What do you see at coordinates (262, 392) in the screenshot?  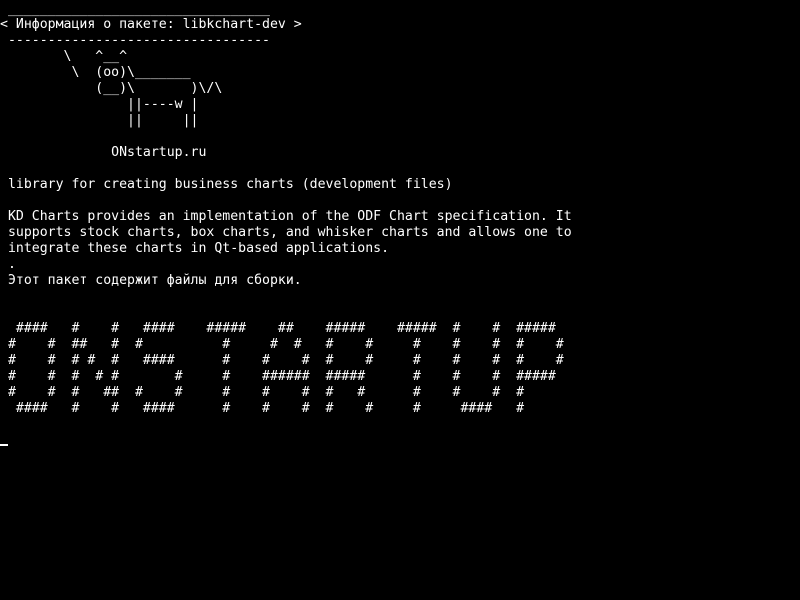 I see `banner-line: # # # ## # # # # # # # # # # #` at bounding box center [262, 392].